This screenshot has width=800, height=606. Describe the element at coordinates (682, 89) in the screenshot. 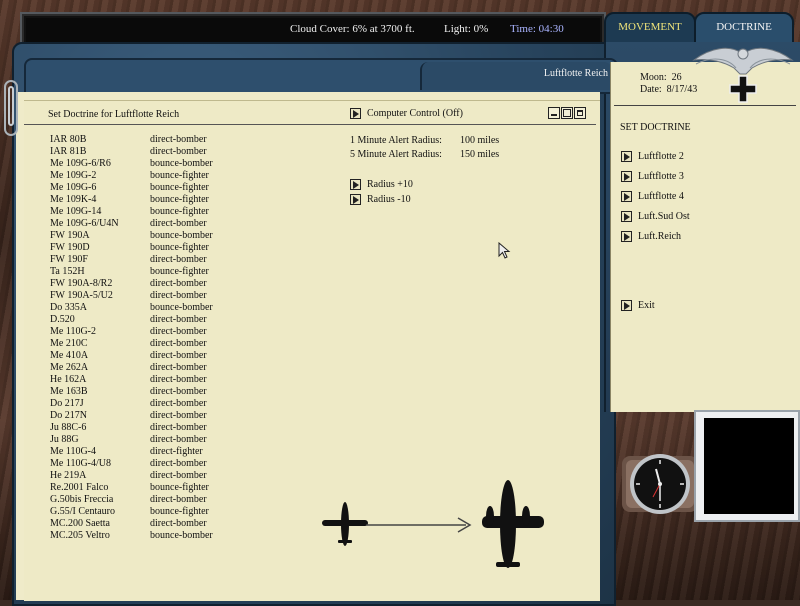

I see `date-value: 8/17/43` at that location.